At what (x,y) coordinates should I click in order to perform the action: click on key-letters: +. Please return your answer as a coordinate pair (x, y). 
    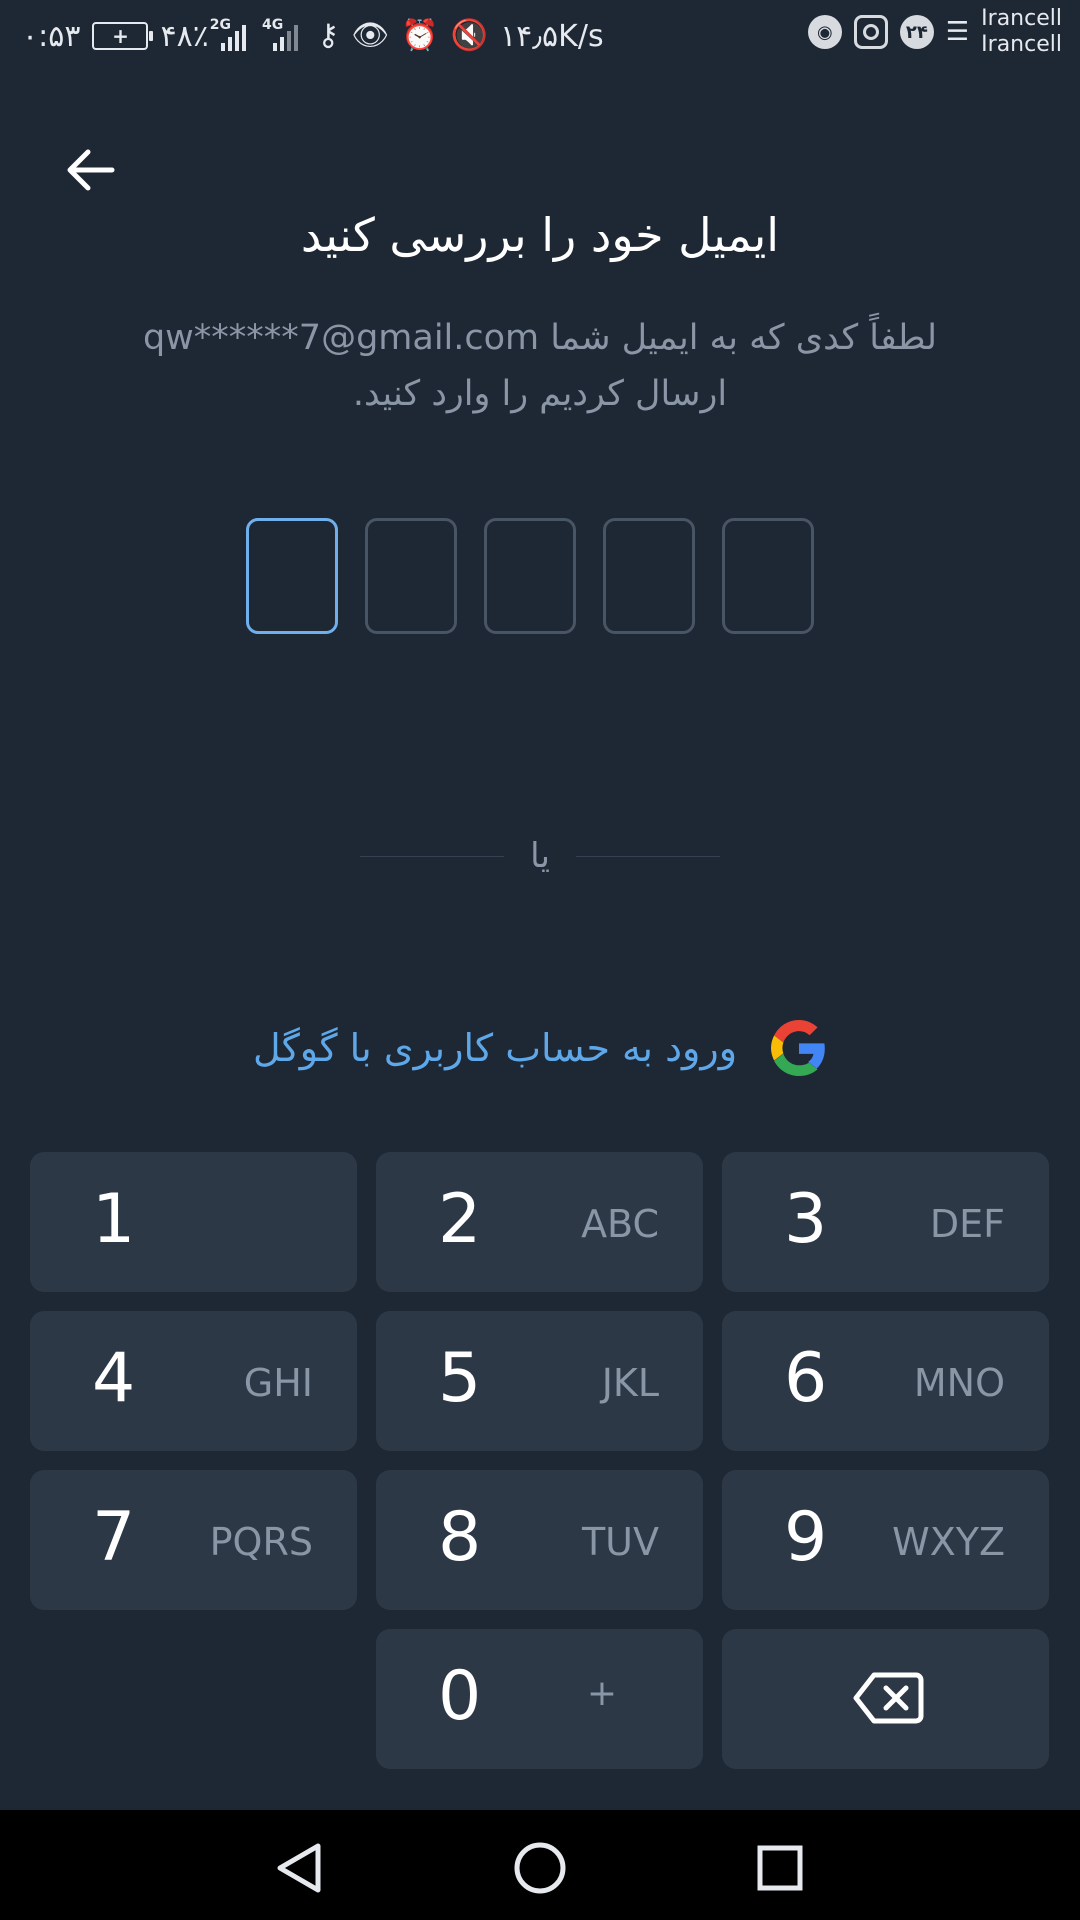
    Looking at the image, I should click on (601, 1693).